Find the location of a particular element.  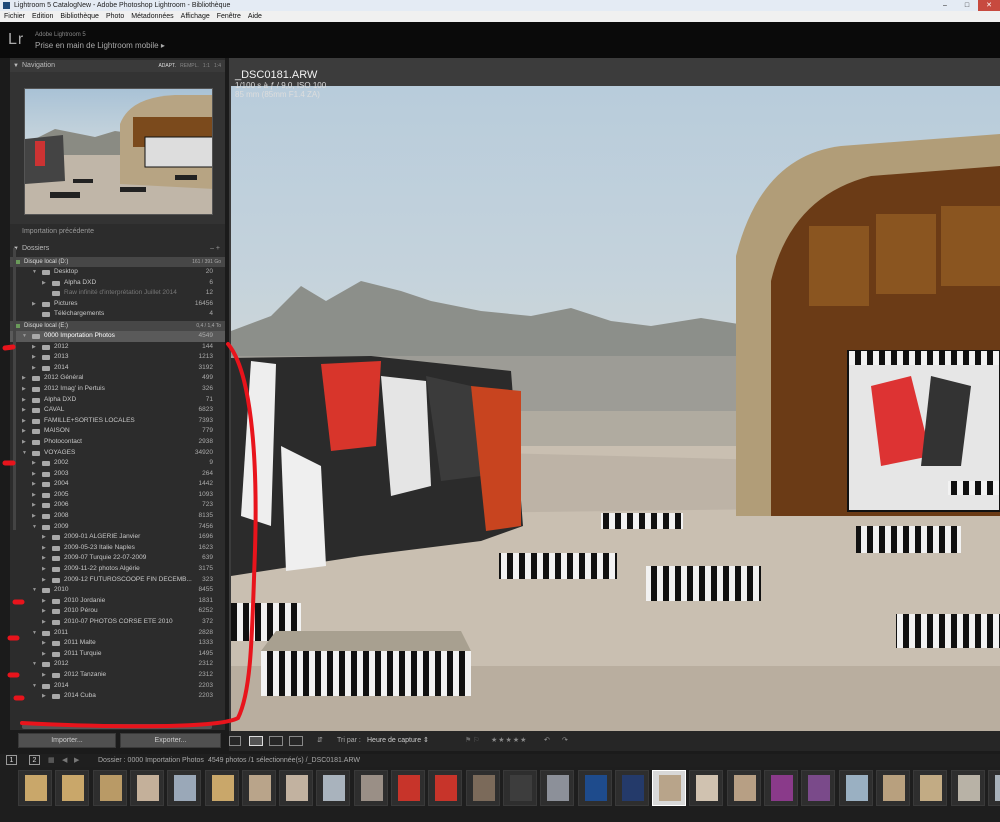

folder-row: ▶ 2011 Malte 1333 is located at coordinates (117, 643).